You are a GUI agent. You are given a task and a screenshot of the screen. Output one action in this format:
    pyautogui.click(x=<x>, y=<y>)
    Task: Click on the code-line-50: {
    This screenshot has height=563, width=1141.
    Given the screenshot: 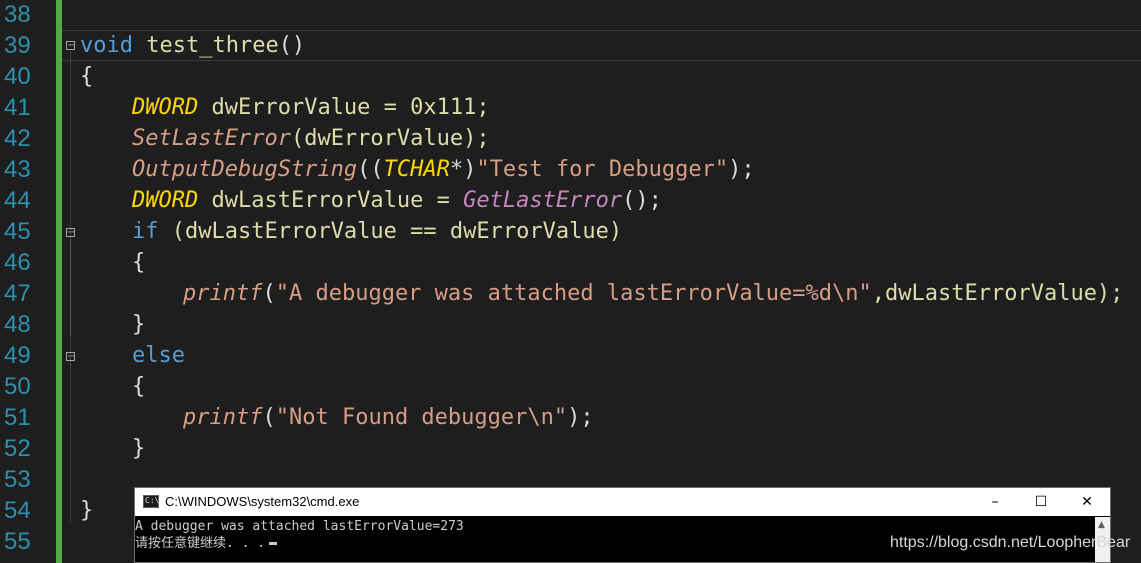 What is the action you would take?
    pyautogui.click(x=139, y=386)
    